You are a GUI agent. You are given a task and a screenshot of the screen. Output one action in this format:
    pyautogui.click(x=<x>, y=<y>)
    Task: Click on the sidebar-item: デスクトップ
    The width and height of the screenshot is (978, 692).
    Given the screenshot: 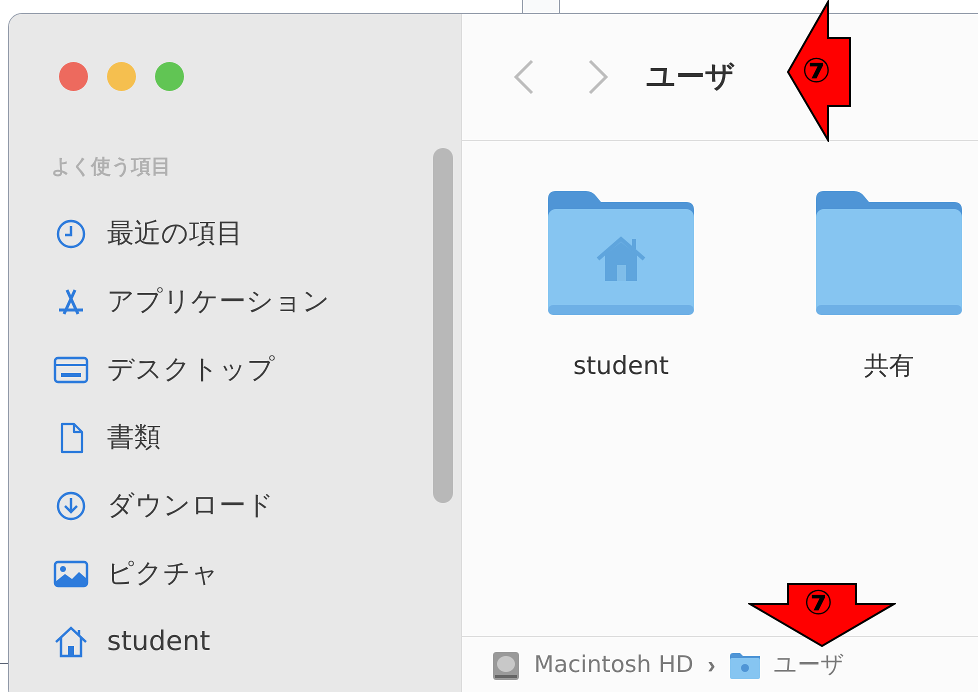 What is the action you would take?
    pyautogui.click(x=191, y=370)
    